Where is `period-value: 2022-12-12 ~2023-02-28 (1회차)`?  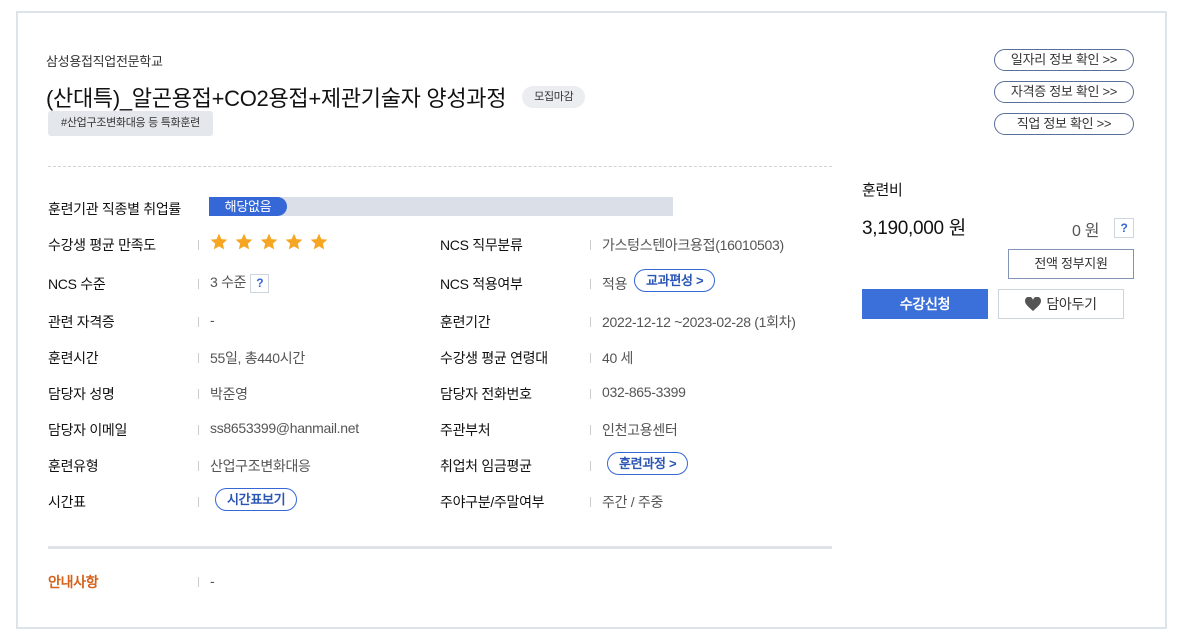
period-value: 2022-12-12 ~2023-02-28 (1회차) is located at coordinates (699, 322).